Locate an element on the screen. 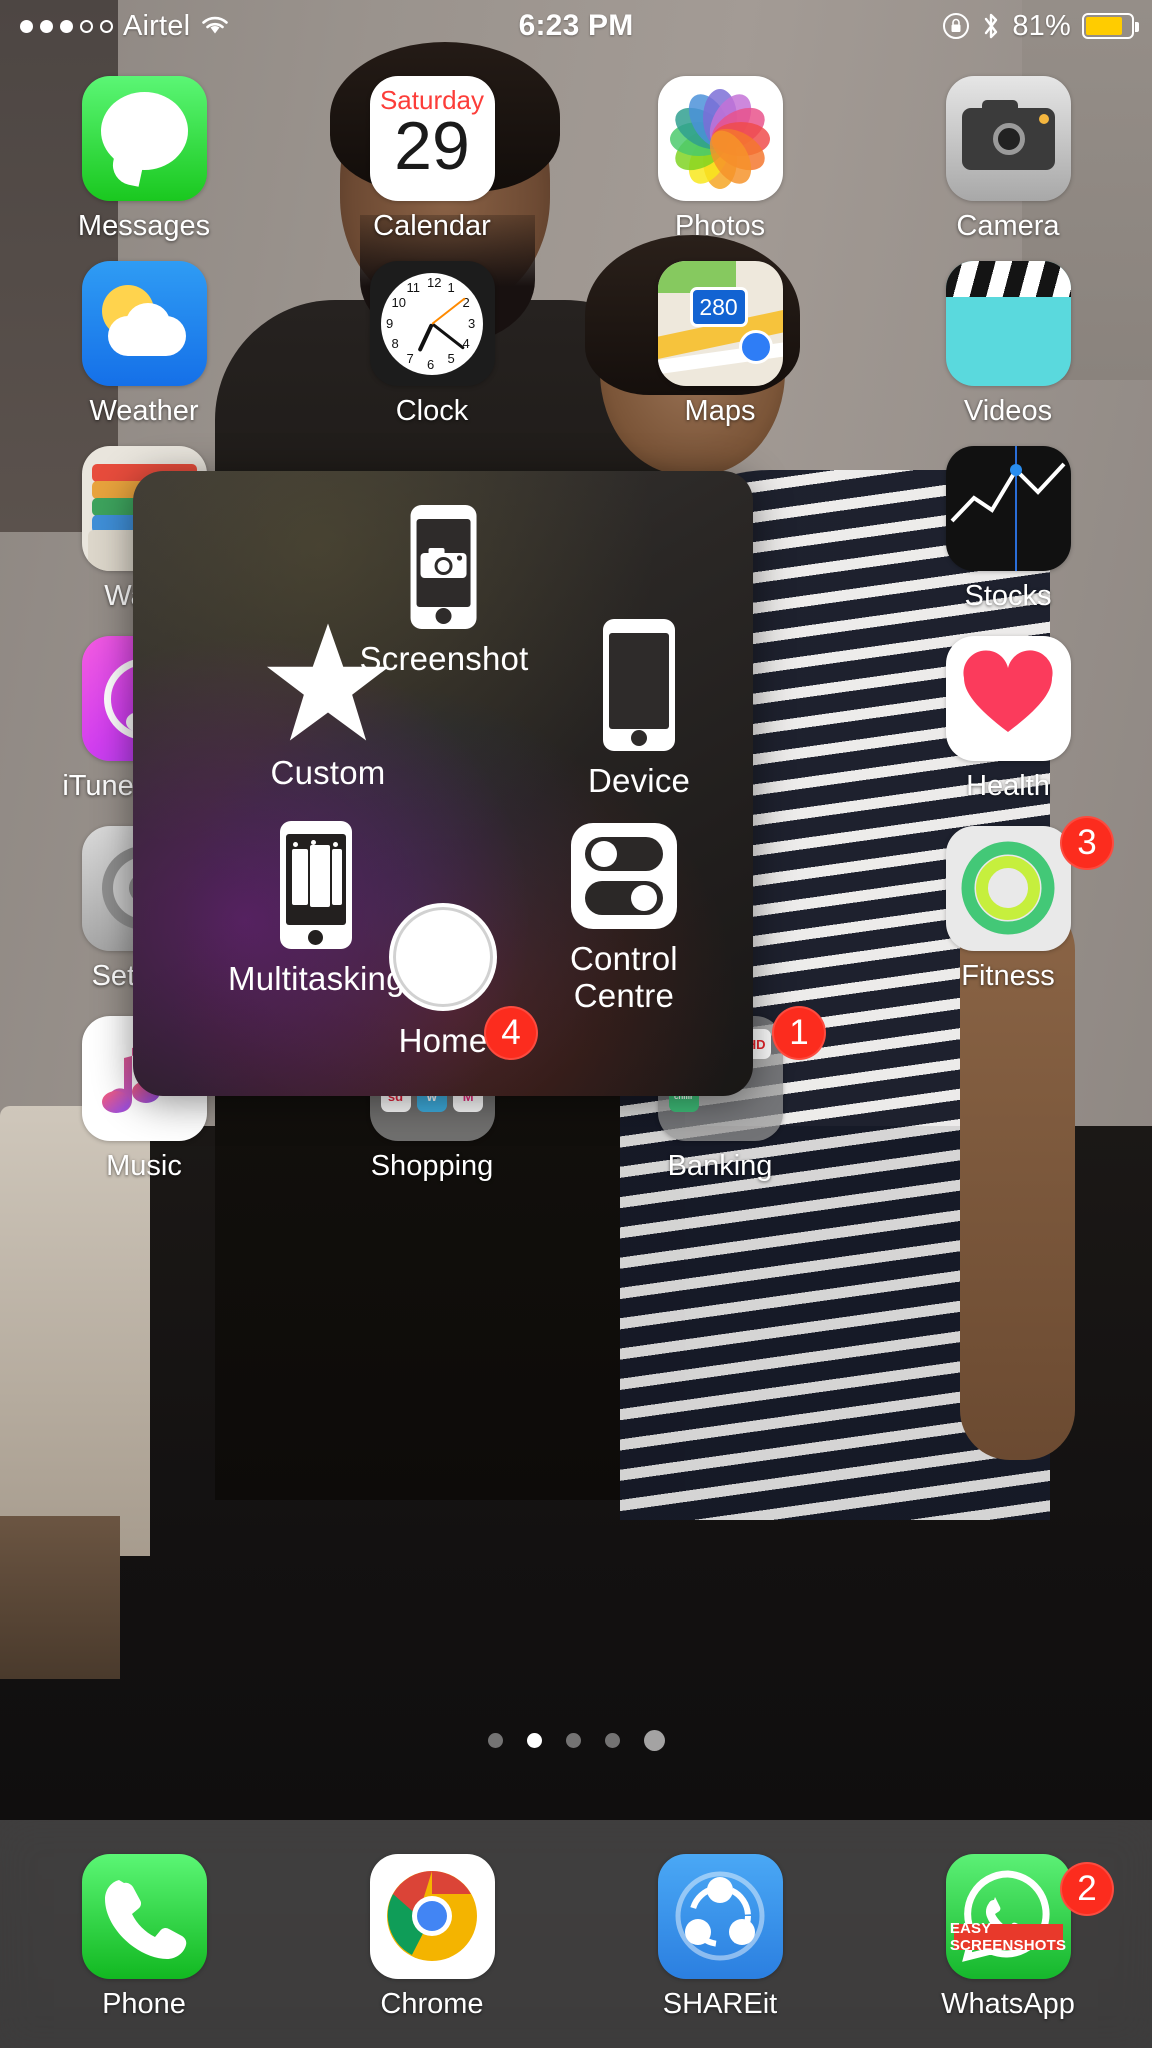  app-label: Calendar is located at coordinates (432, 226).